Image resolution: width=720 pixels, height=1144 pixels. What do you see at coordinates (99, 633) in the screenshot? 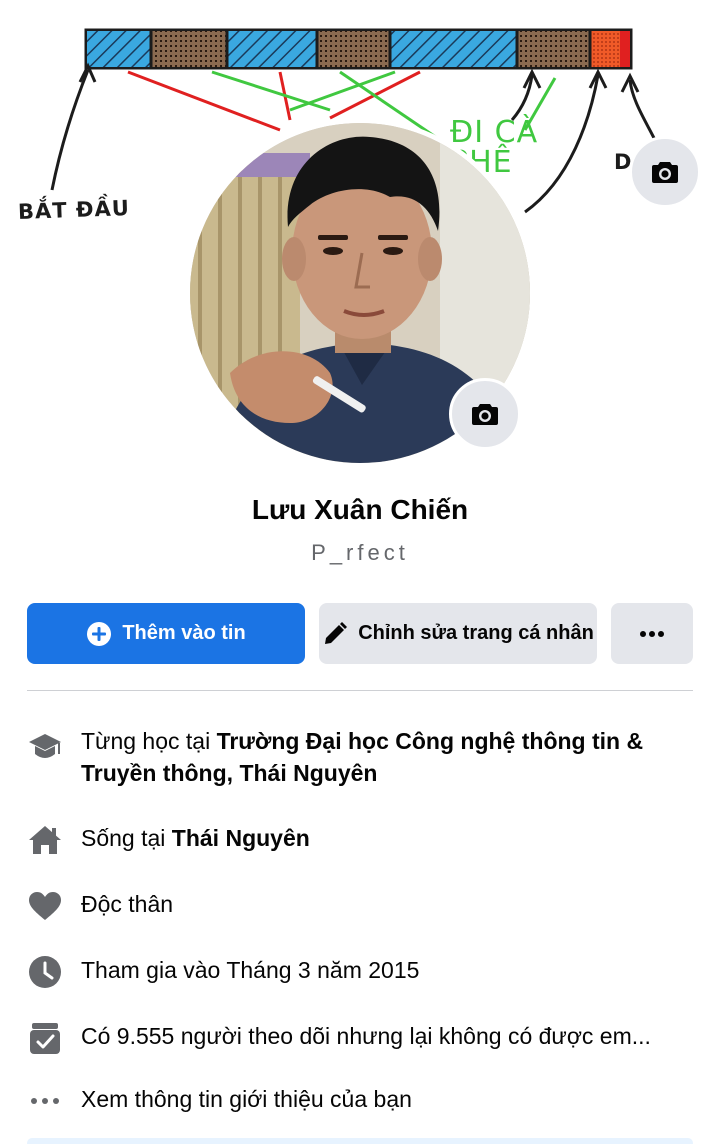
I see `plus-circle-icon` at bounding box center [99, 633].